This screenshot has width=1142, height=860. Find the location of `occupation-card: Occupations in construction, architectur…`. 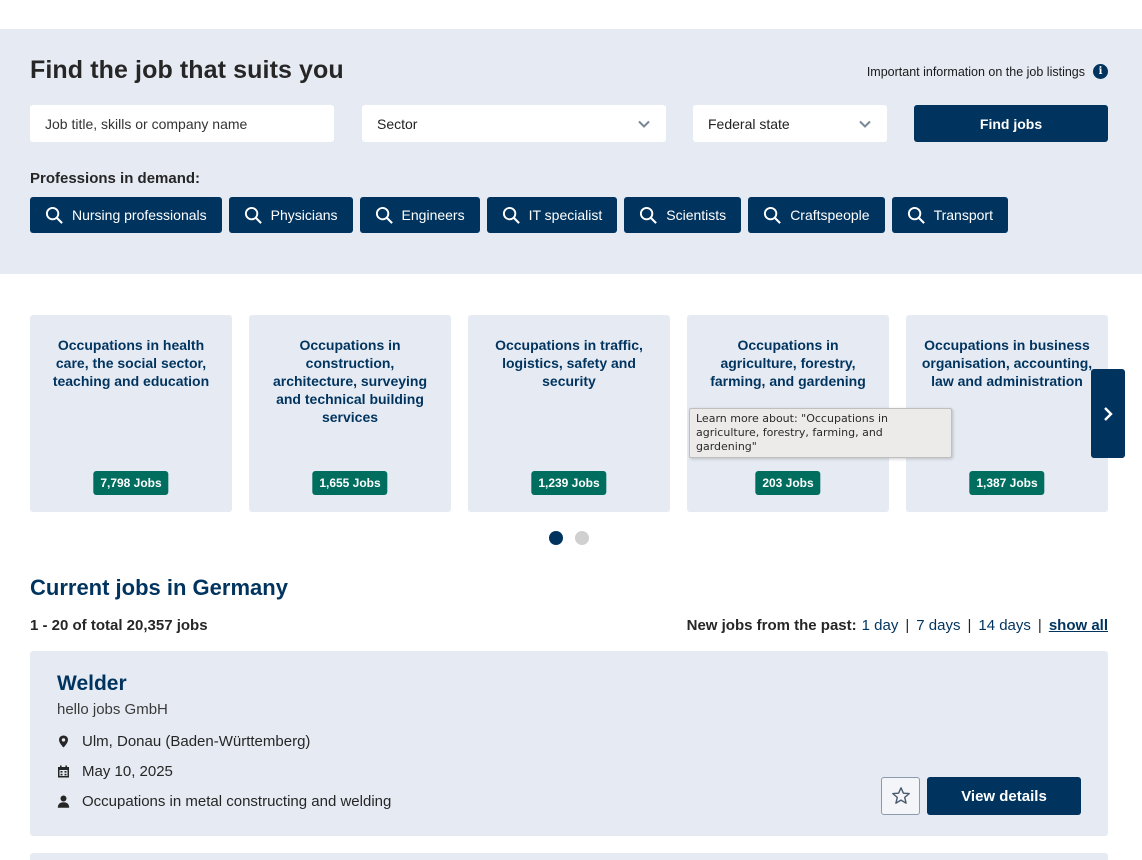

occupation-card: Occupations in construction, architectur… is located at coordinates (350, 413).